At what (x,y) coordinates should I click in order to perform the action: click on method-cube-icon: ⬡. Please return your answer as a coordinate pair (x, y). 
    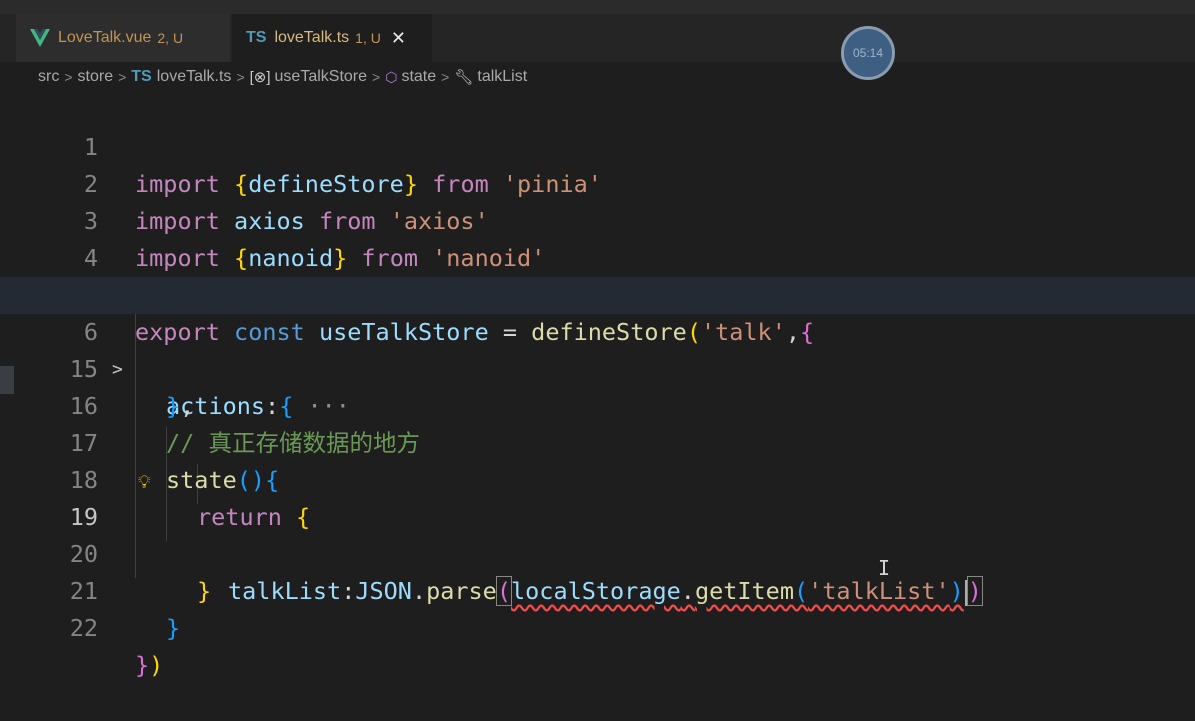
    Looking at the image, I should click on (391, 76).